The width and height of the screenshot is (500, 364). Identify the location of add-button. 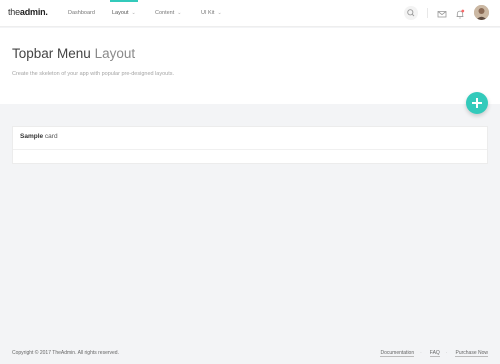
(477, 103).